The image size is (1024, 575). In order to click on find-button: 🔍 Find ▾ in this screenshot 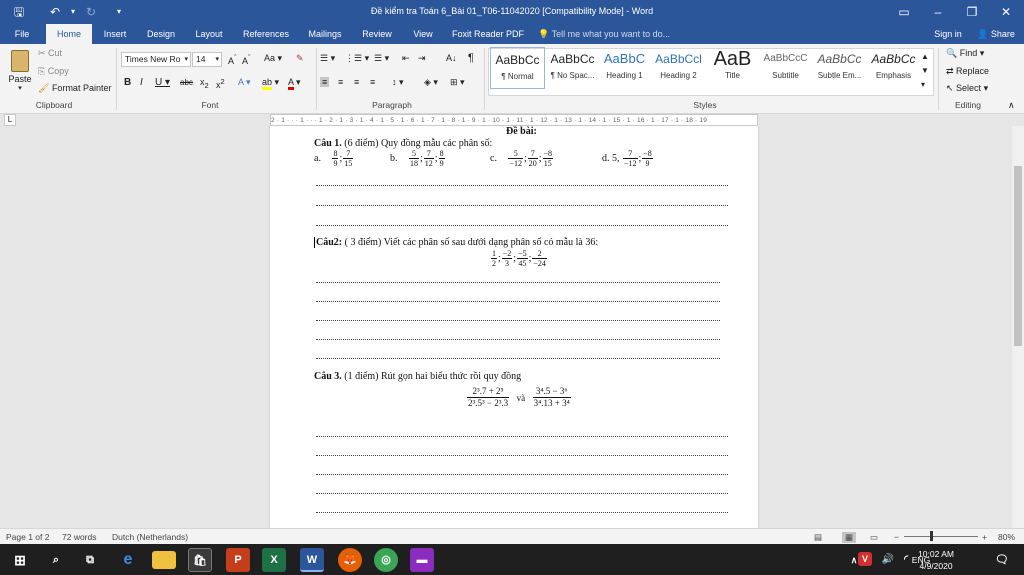, I will do `click(965, 53)`.